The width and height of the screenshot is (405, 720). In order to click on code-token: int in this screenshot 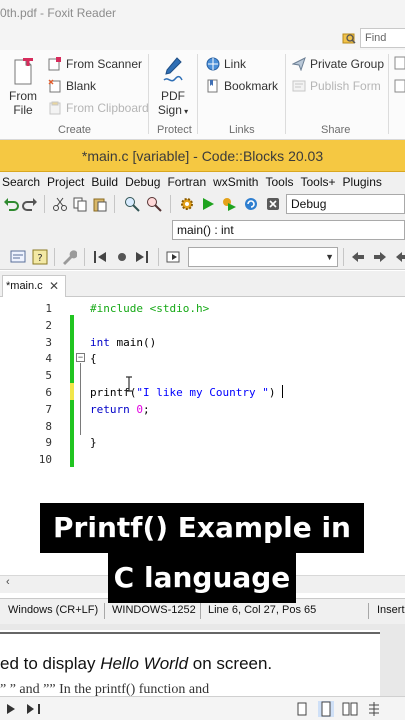, I will do `click(100, 342)`.